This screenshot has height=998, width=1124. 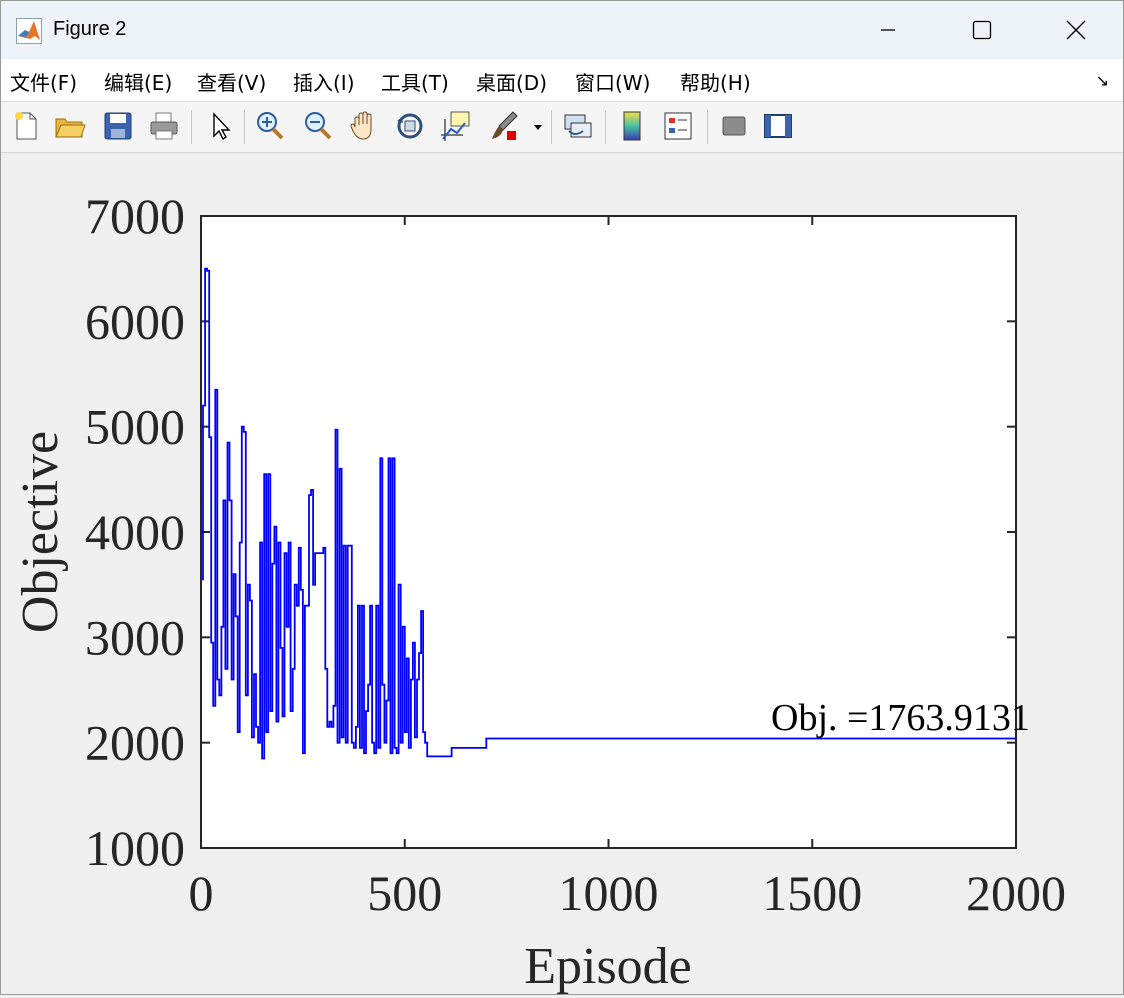 I want to click on menu-help: 帮助(H), so click(x=715, y=81).